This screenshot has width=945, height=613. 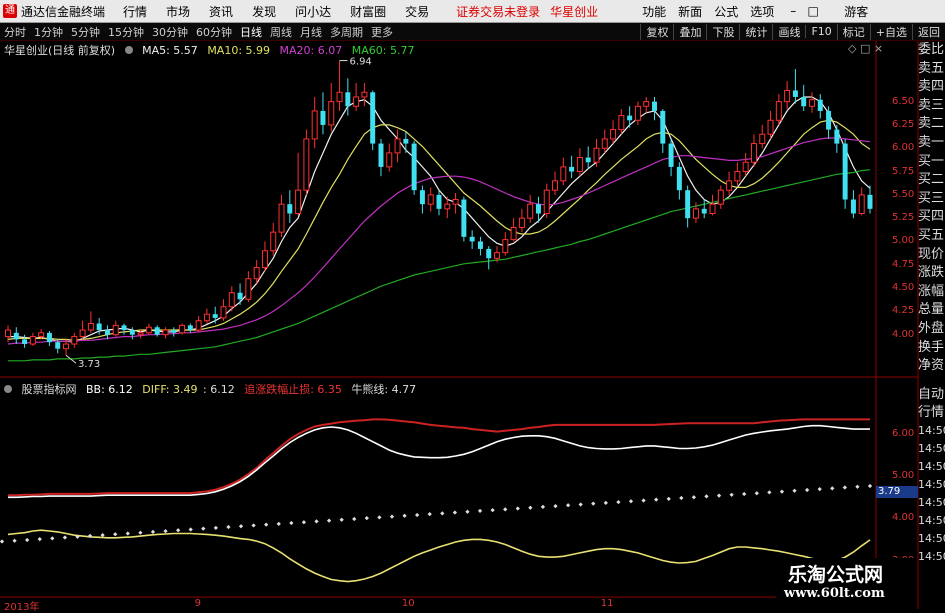 I want to click on price-tick-label: 5.00, so click(x=903, y=241).